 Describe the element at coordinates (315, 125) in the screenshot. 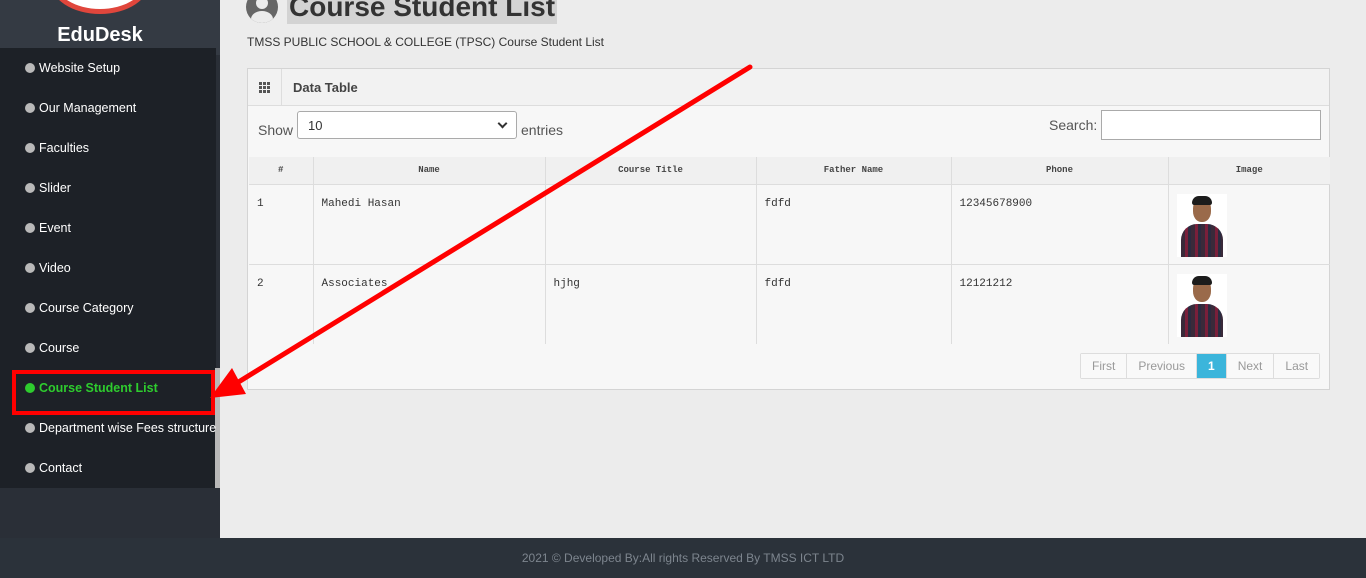

I see `entries-select-value: 10` at that location.